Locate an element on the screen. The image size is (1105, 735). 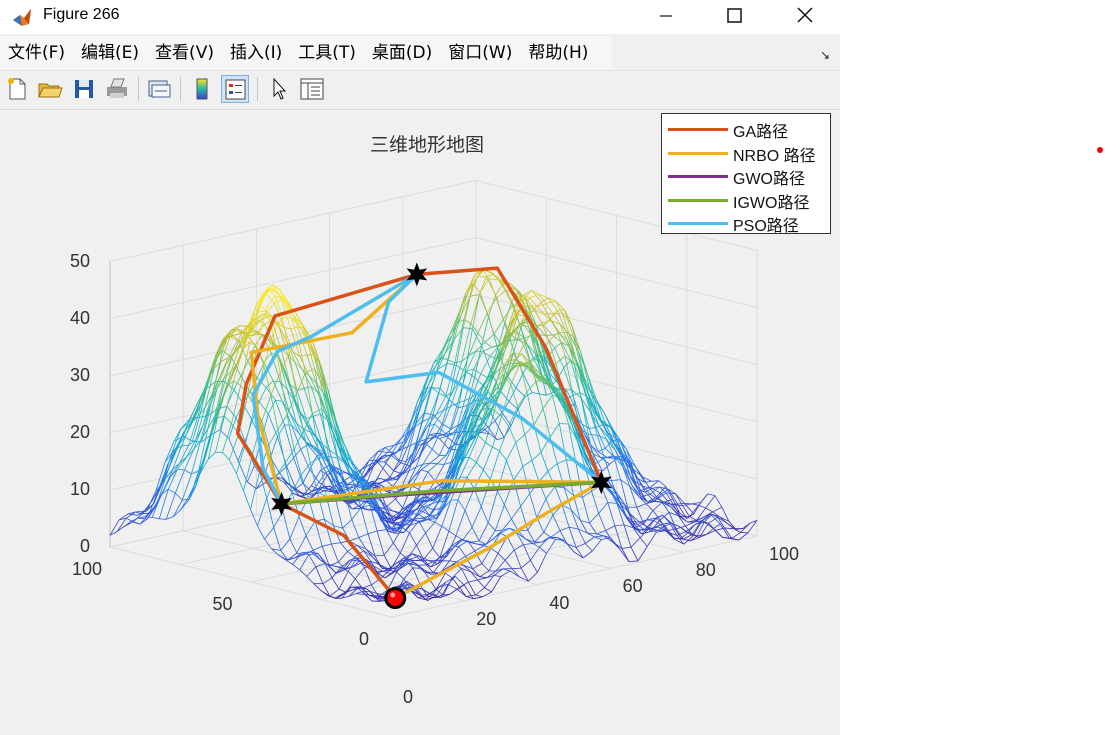
legend-entry-3: IGWO路径 is located at coordinates (746, 199).